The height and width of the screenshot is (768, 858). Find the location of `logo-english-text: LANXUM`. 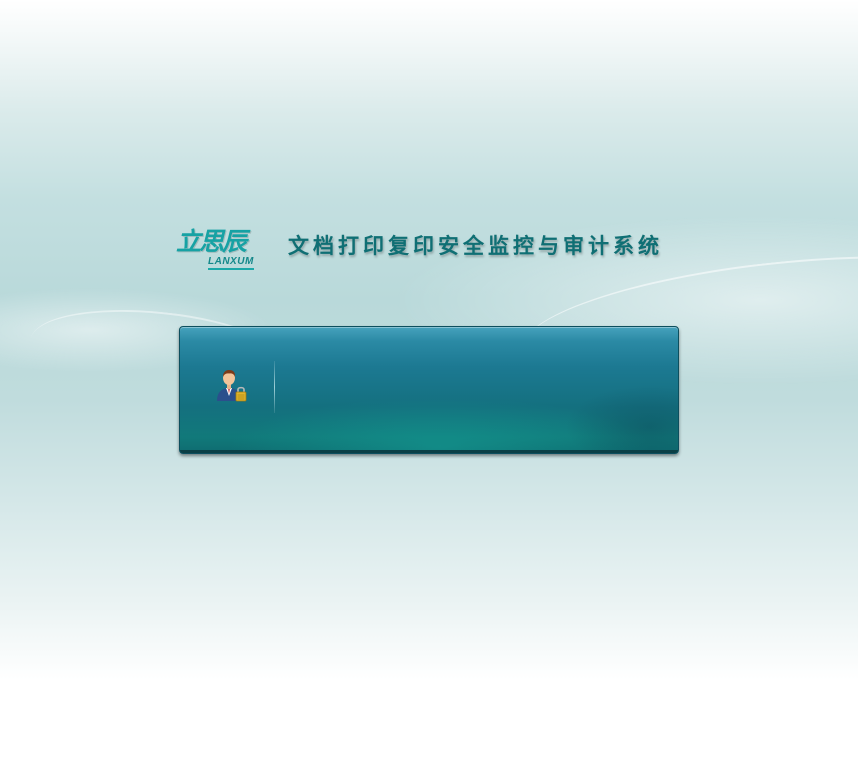

logo-english-text: LANXUM is located at coordinates (231, 263).